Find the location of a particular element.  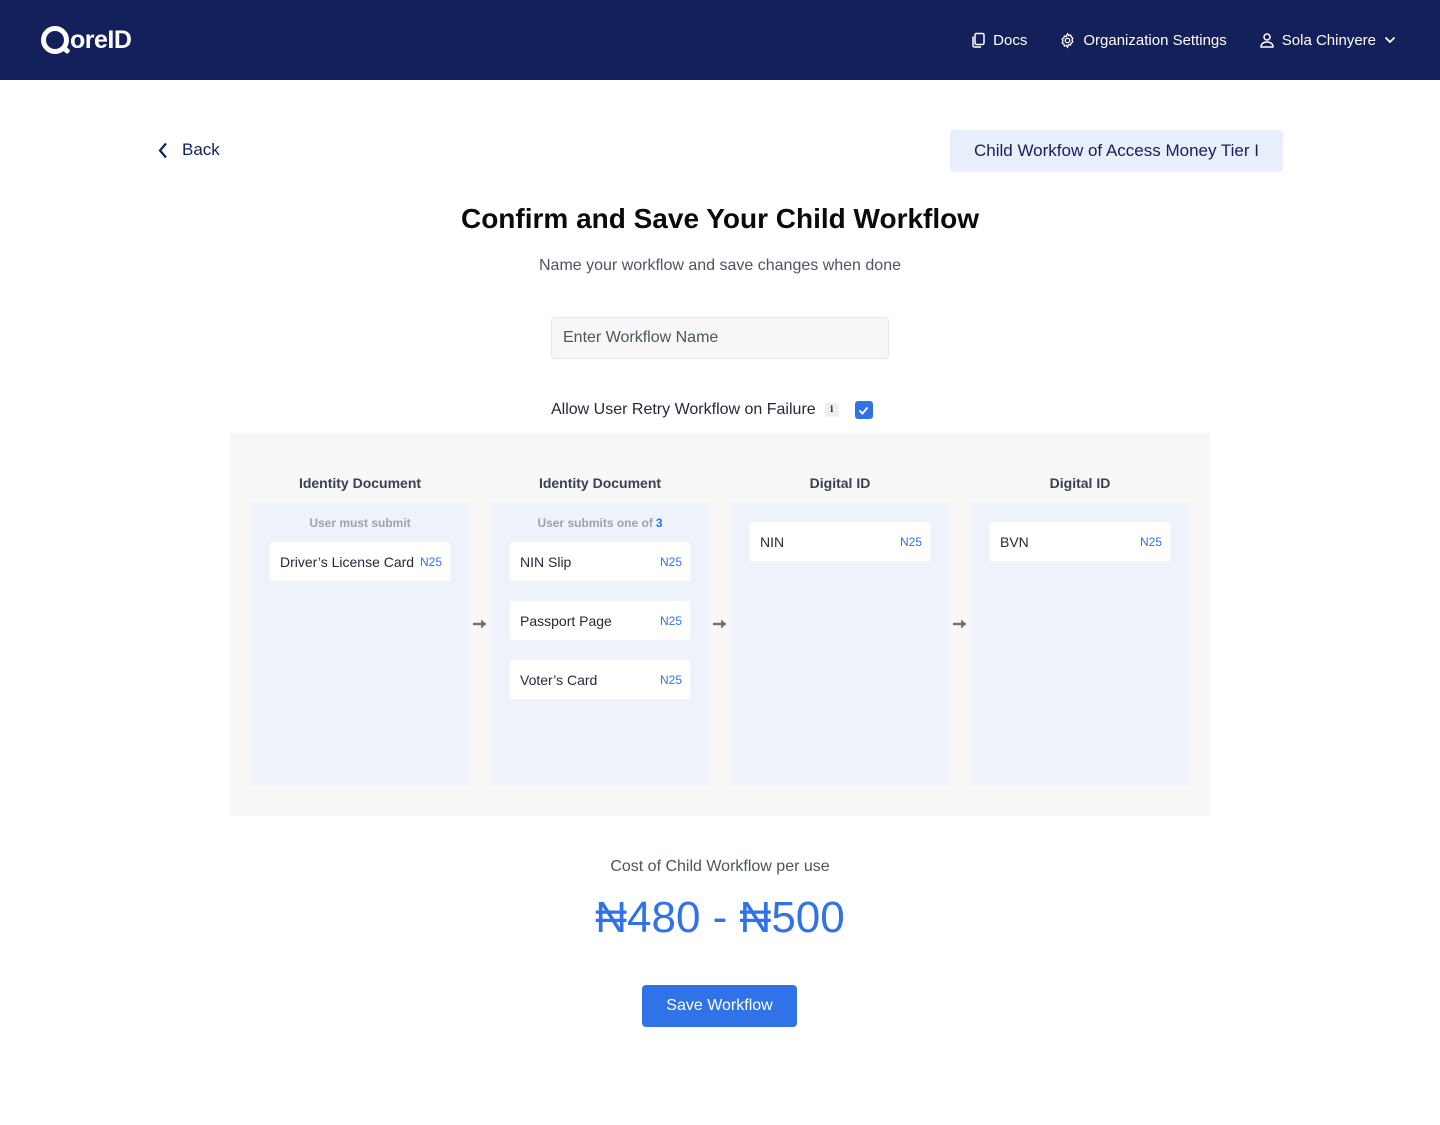

cost-value: ₦480 - ₦500 is located at coordinates (720, 917).